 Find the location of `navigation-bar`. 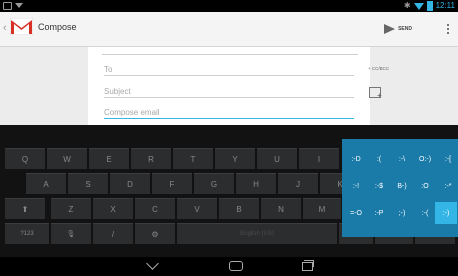

navigation-bar is located at coordinates (229, 266).